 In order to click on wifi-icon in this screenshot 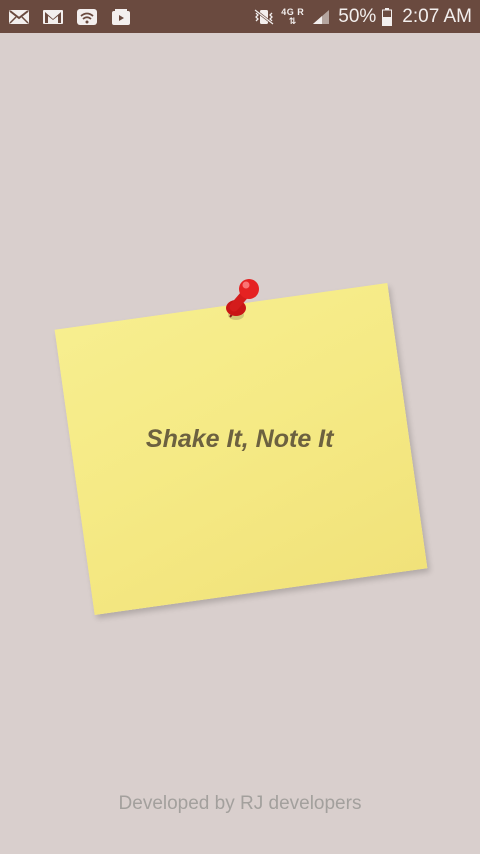, I will do `click(87, 17)`.